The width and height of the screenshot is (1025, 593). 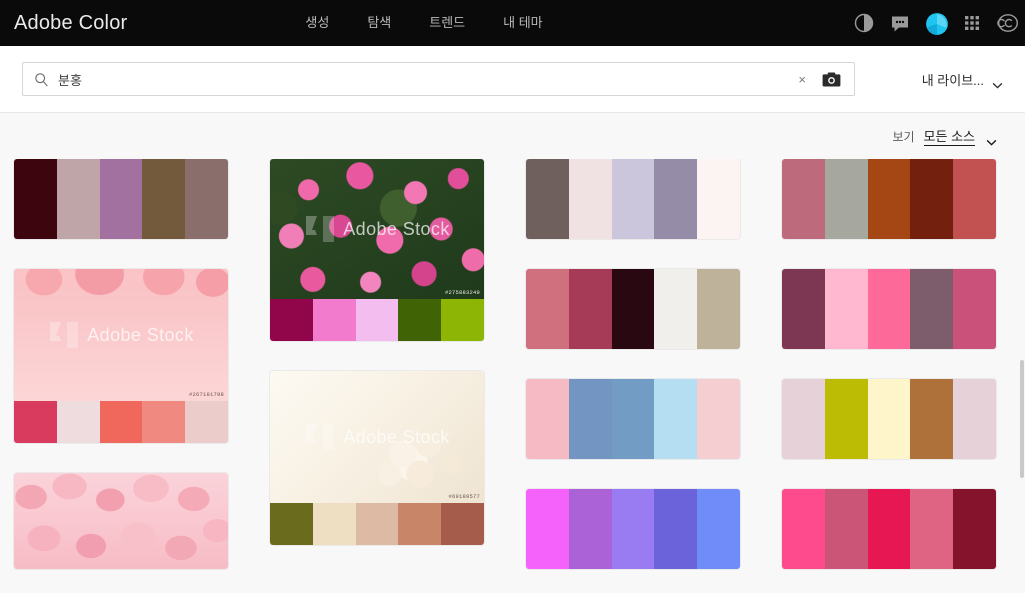 What do you see at coordinates (991, 139) in the screenshot?
I see `chevron-down-icon` at bounding box center [991, 139].